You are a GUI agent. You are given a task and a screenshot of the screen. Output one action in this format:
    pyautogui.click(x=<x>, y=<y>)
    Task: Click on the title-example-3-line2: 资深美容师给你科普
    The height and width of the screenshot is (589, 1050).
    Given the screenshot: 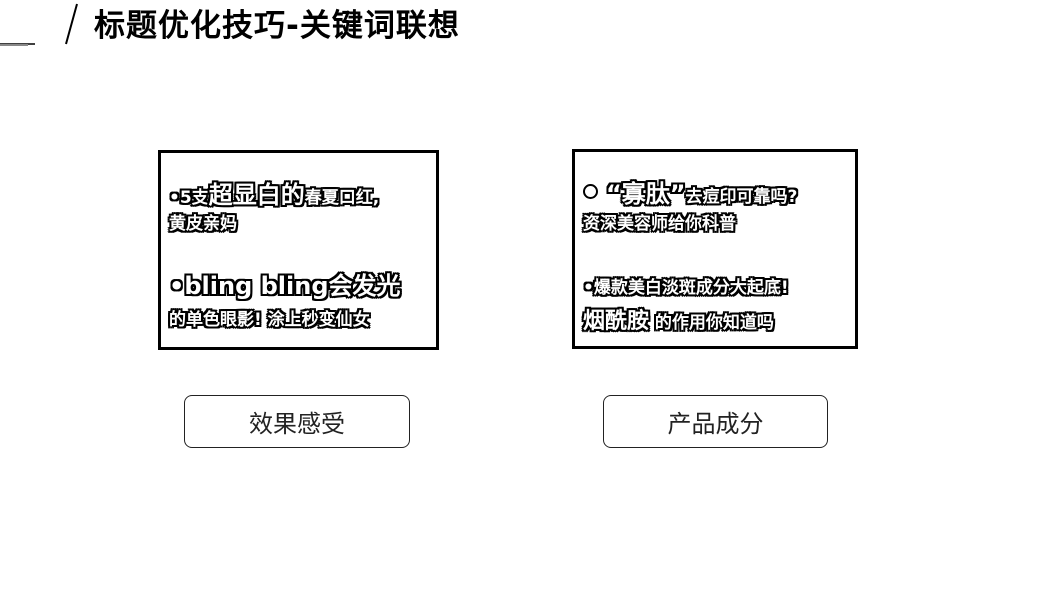 What is the action you would take?
    pyautogui.click(x=659, y=221)
    